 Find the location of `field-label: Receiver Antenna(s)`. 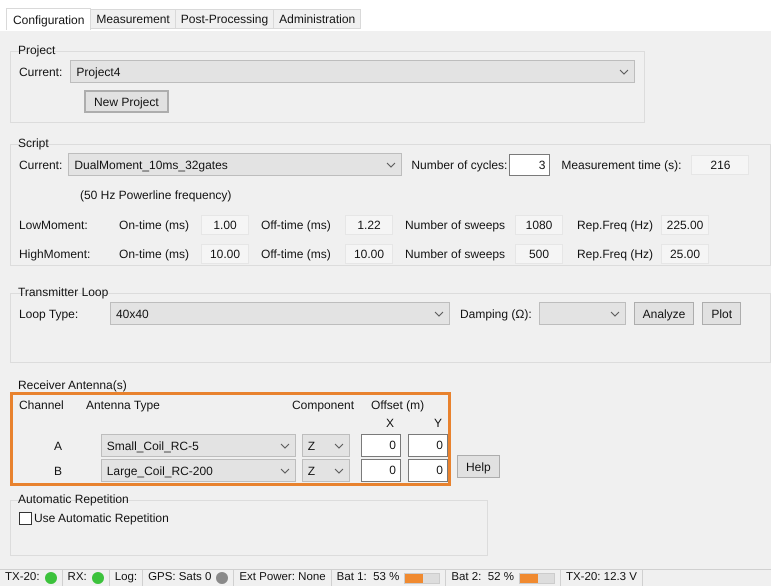

field-label: Receiver Antenna(s) is located at coordinates (73, 385).